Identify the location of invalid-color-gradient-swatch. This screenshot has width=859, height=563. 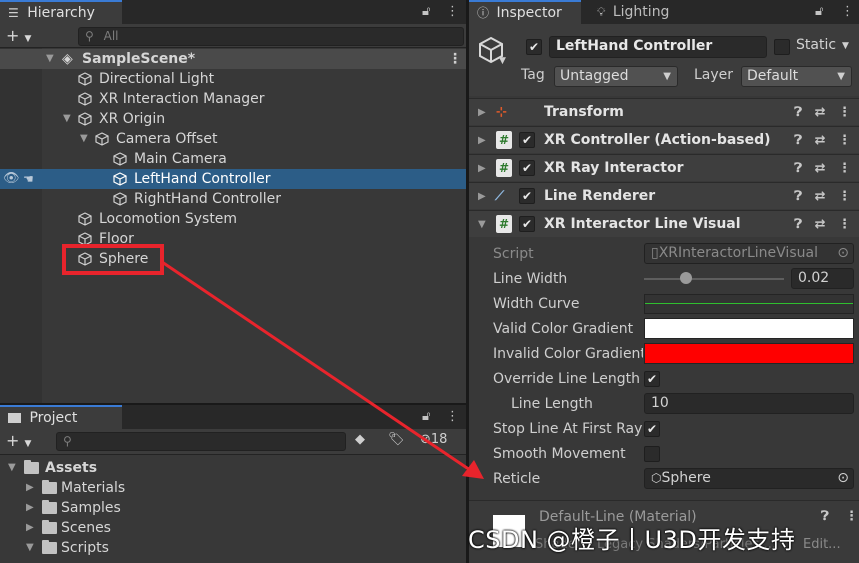
(749, 353).